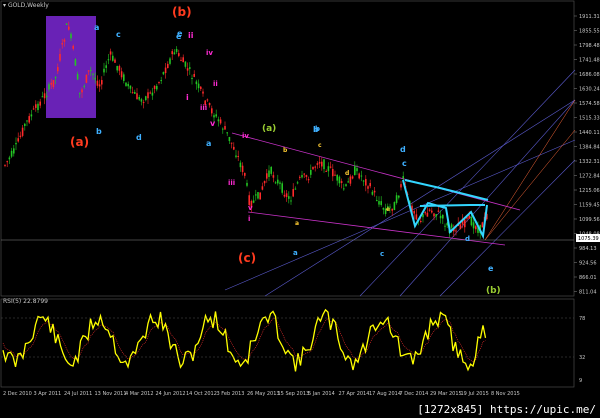 The width and height of the screenshot is (600, 418). Describe the element at coordinates (582, 358) in the screenshot. I see `osc-tick-label: 32` at that location.